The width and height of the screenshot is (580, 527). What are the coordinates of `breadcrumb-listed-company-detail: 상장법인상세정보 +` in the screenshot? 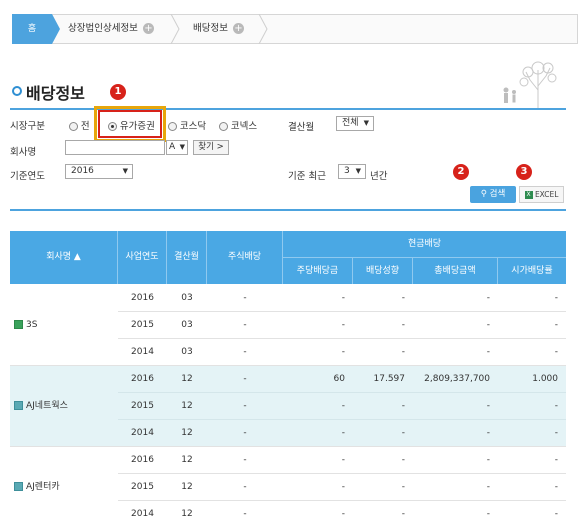 It's located at (111, 29).